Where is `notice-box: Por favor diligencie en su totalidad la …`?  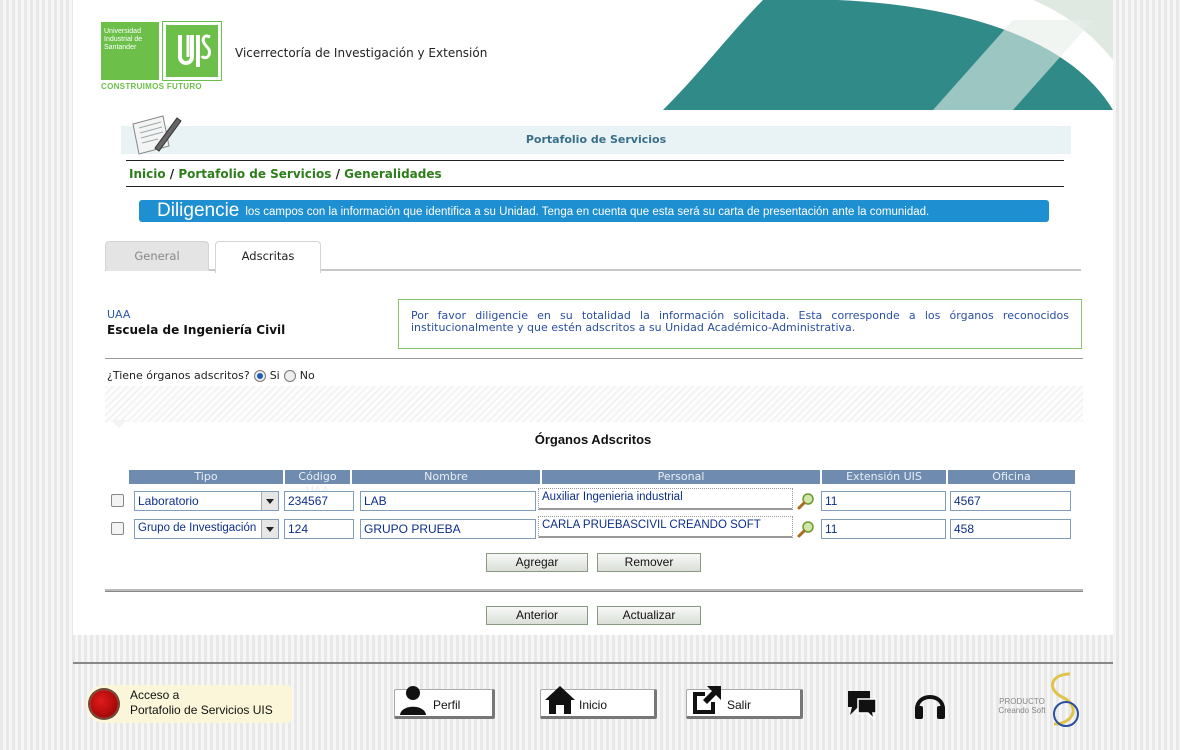
notice-box: Por favor diligencie en su totalidad la … is located at coordinates (740, 324).